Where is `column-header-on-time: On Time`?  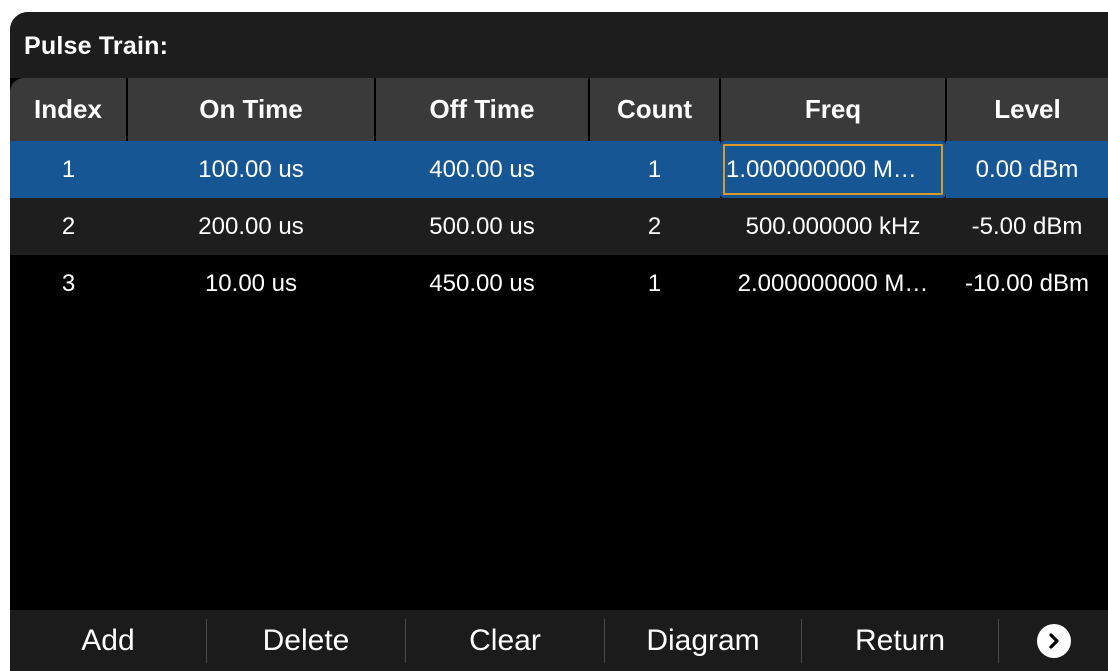 column-header-on-time: On Time is located at coordinates (251, 109).